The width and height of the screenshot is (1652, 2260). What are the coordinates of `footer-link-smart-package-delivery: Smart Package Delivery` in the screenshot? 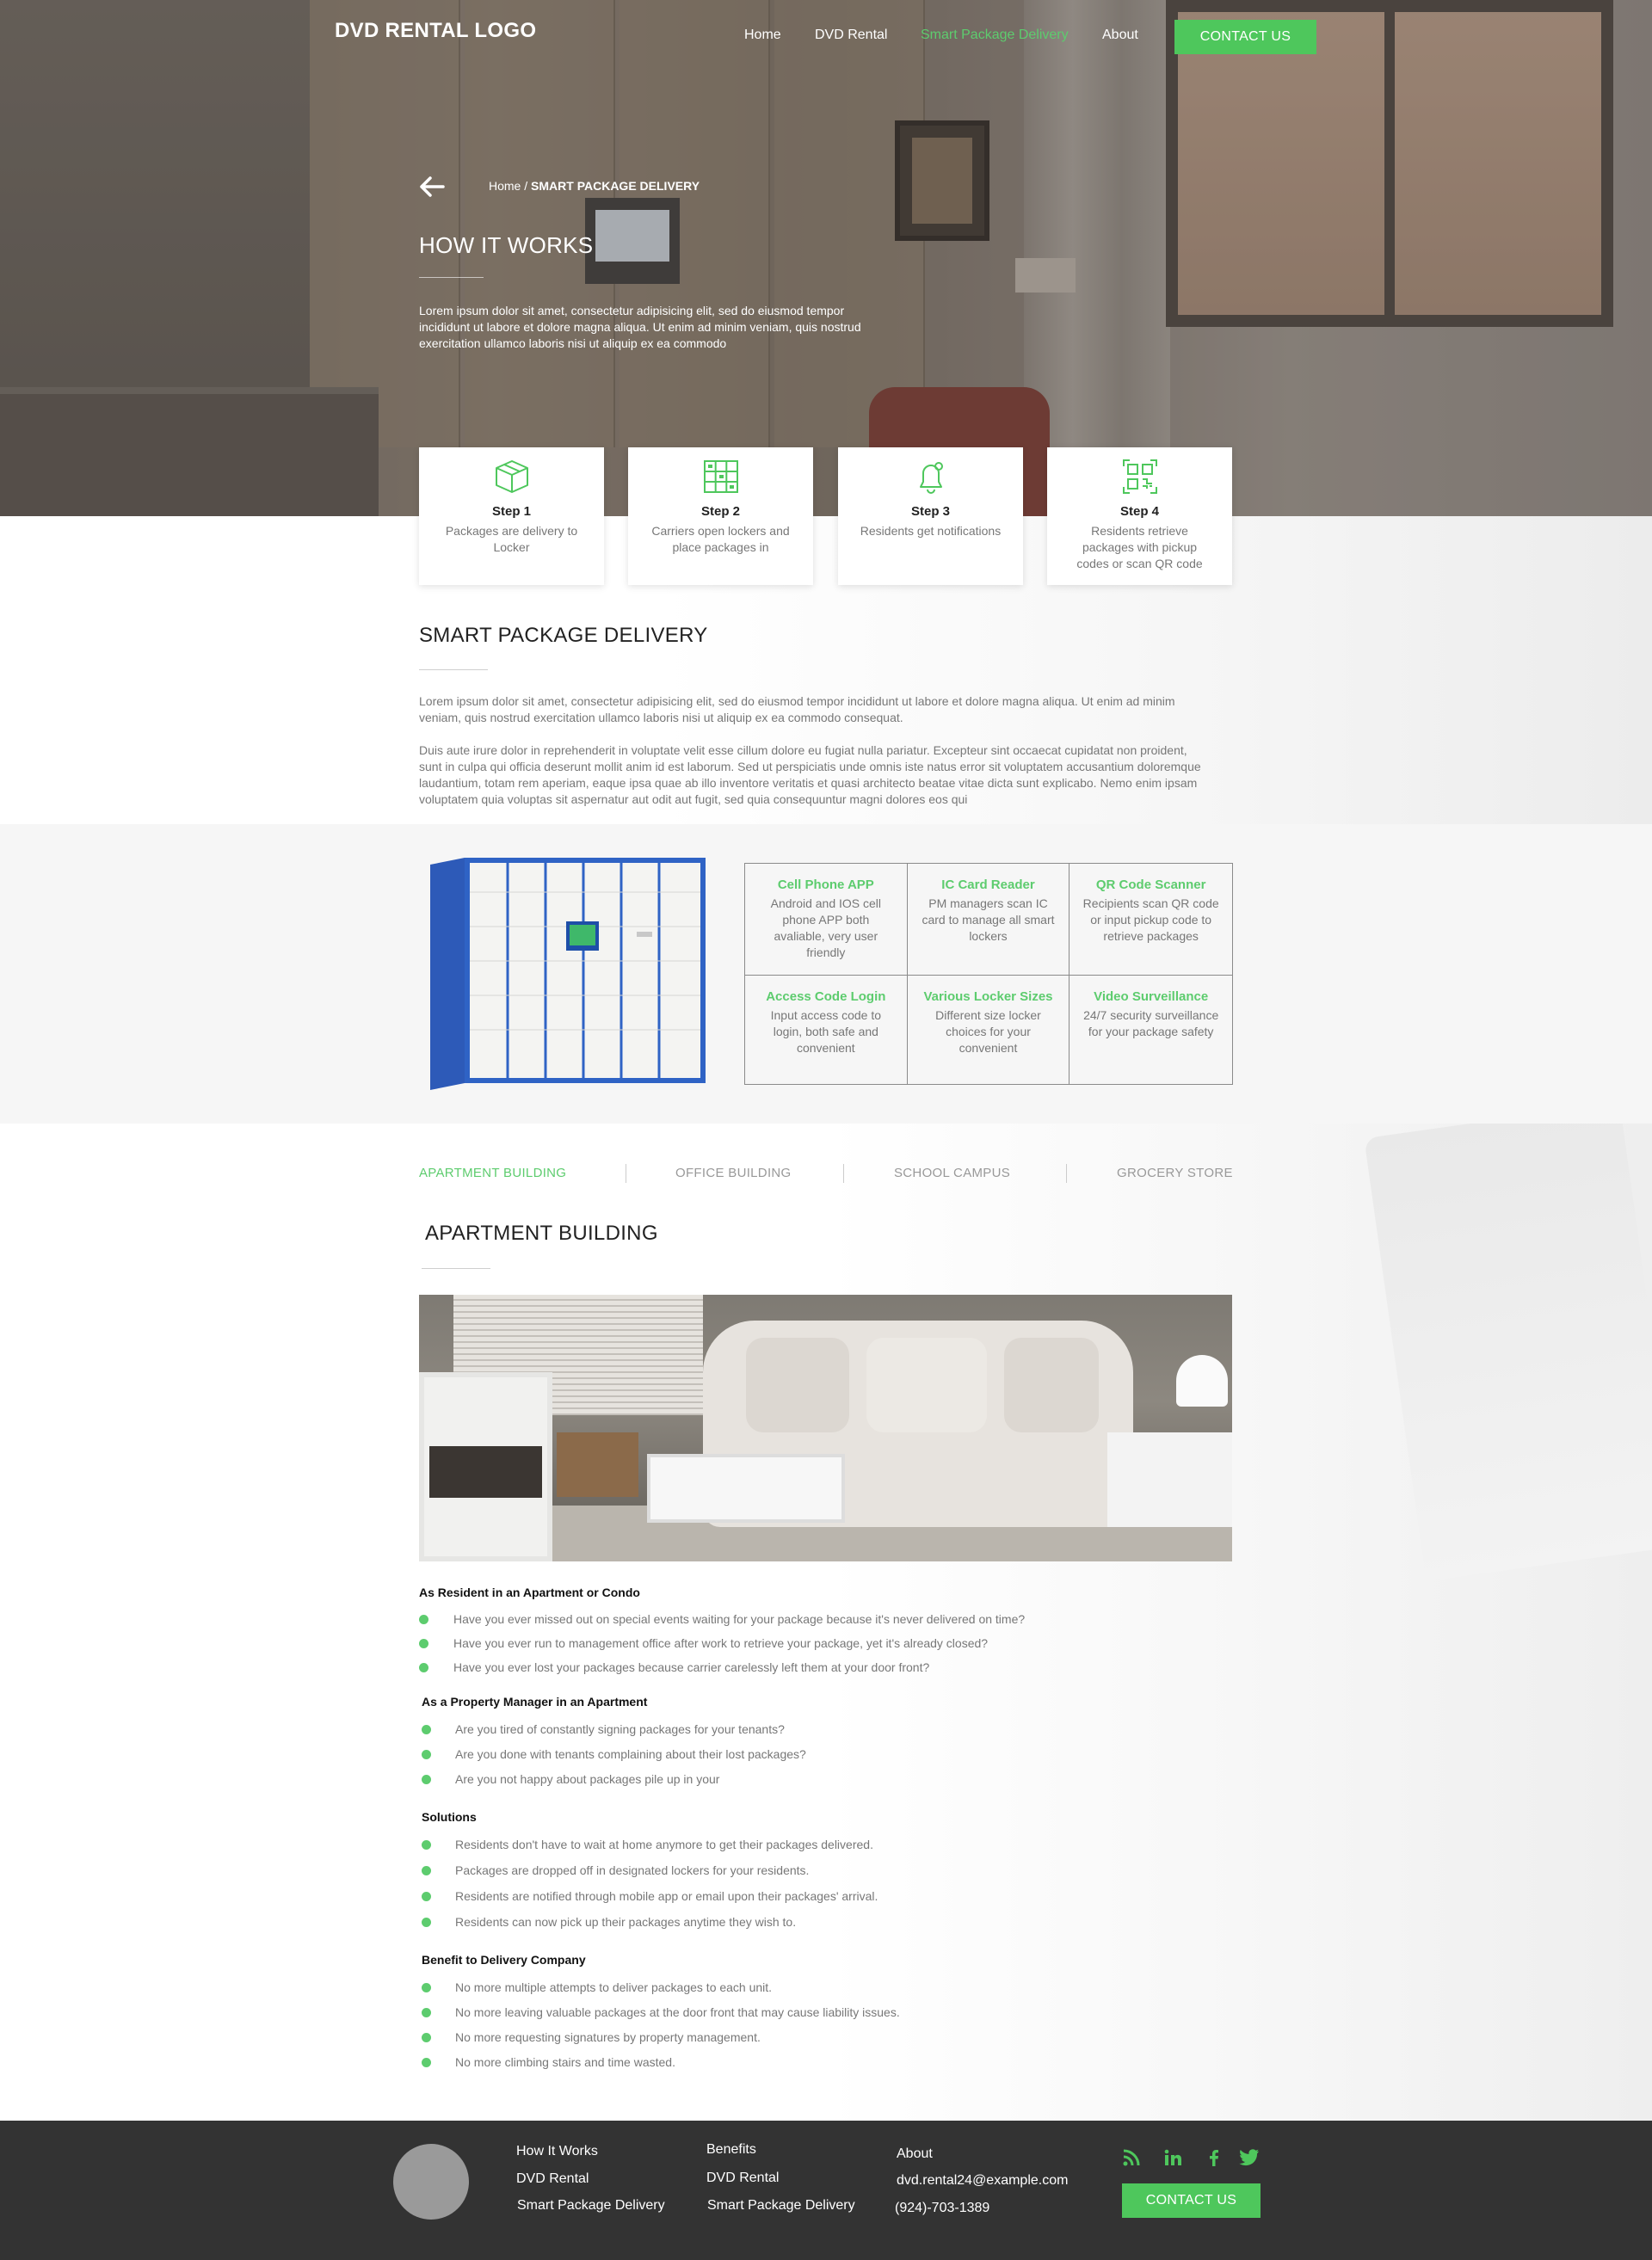 It's located at (591, 2206).